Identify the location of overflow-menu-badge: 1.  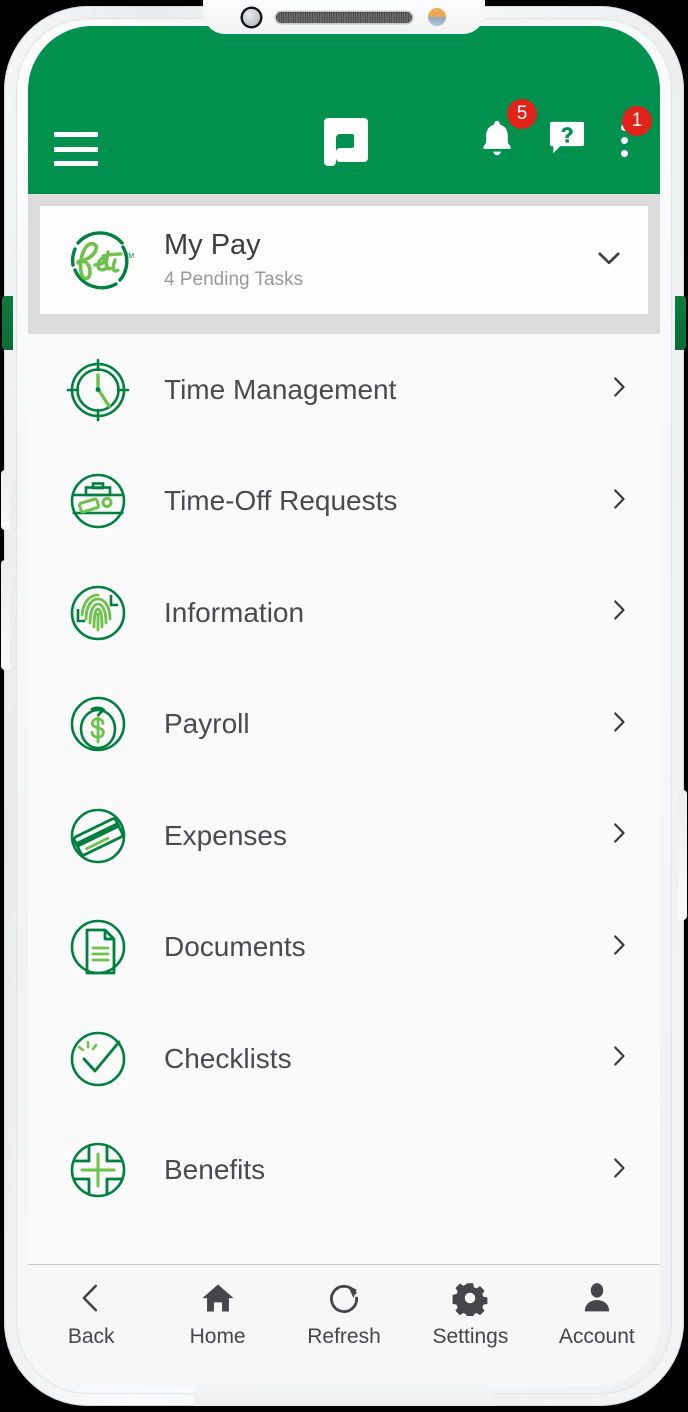
(637, 121).